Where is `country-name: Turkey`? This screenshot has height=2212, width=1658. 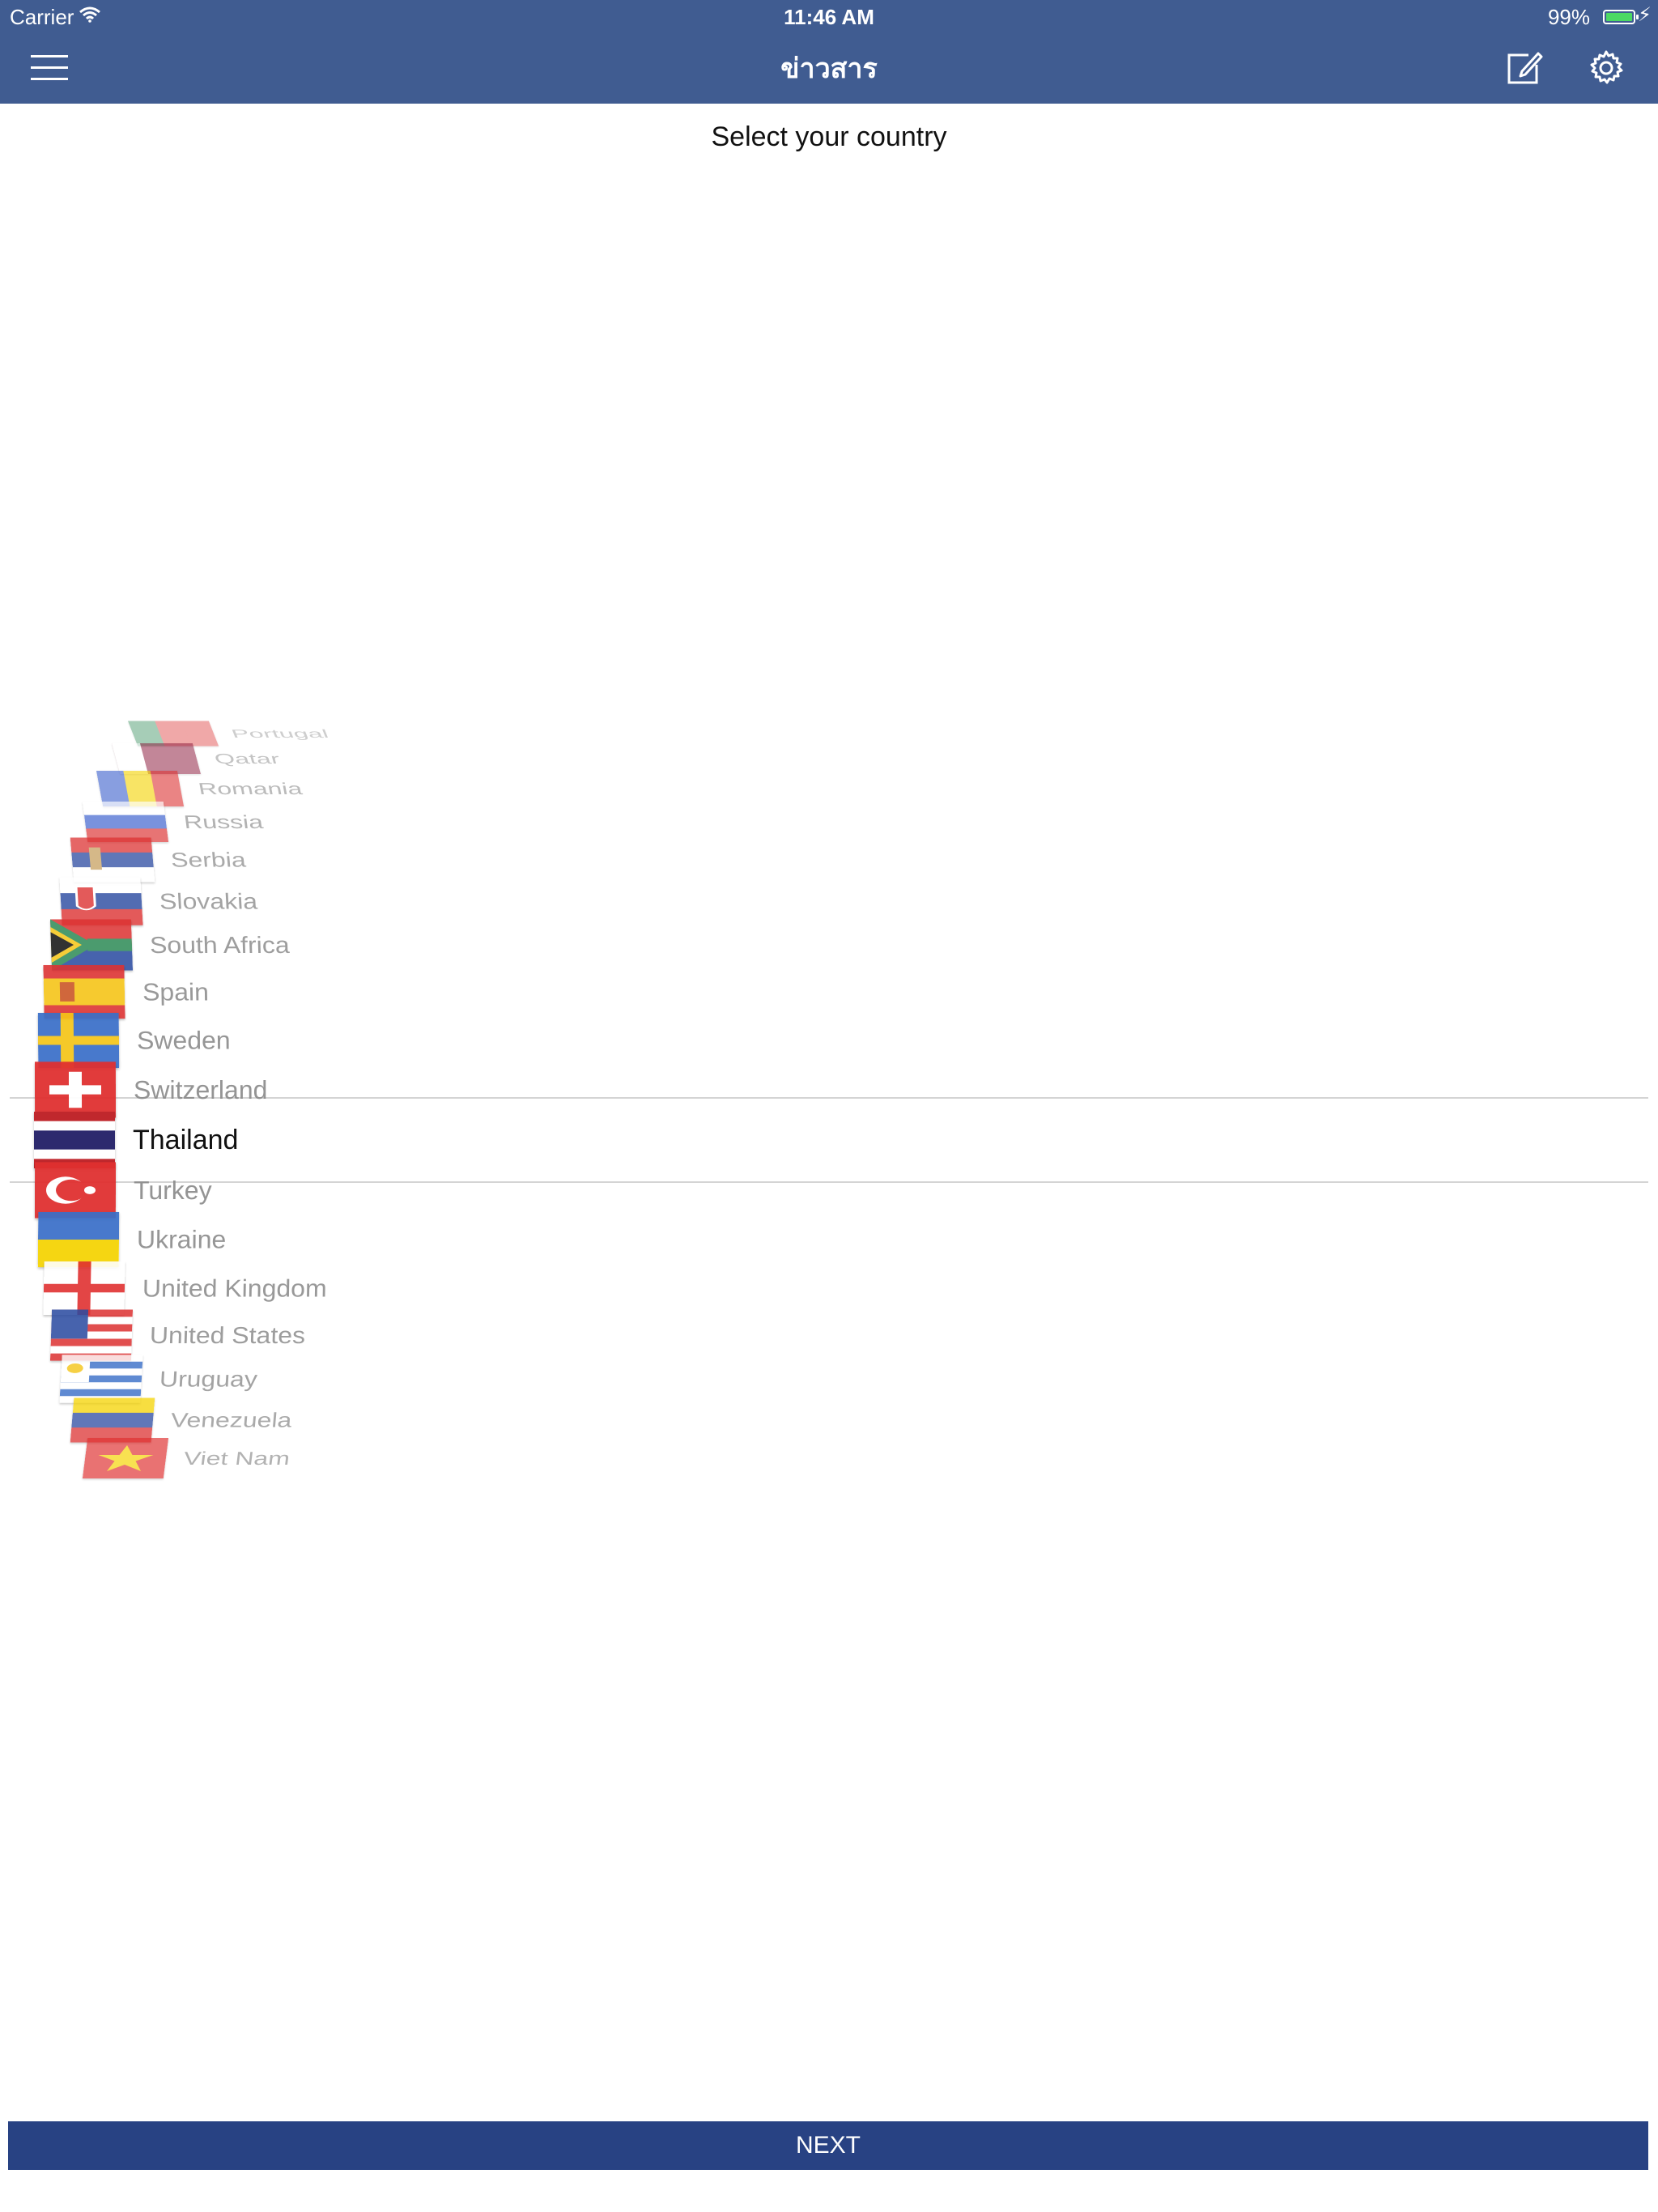
country-name: Turkey is located at coordinates (173, 1190).